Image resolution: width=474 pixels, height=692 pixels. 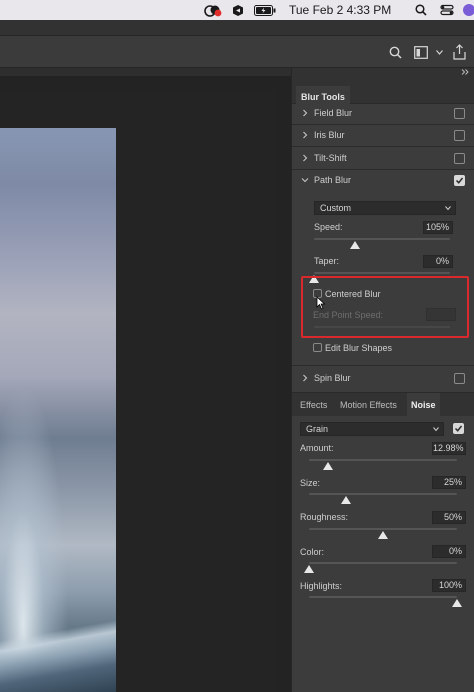 What do you see at coordinates (383, 529) in the screenshot?
I see `roughness-slider-track` at bounding box center [383, 529].